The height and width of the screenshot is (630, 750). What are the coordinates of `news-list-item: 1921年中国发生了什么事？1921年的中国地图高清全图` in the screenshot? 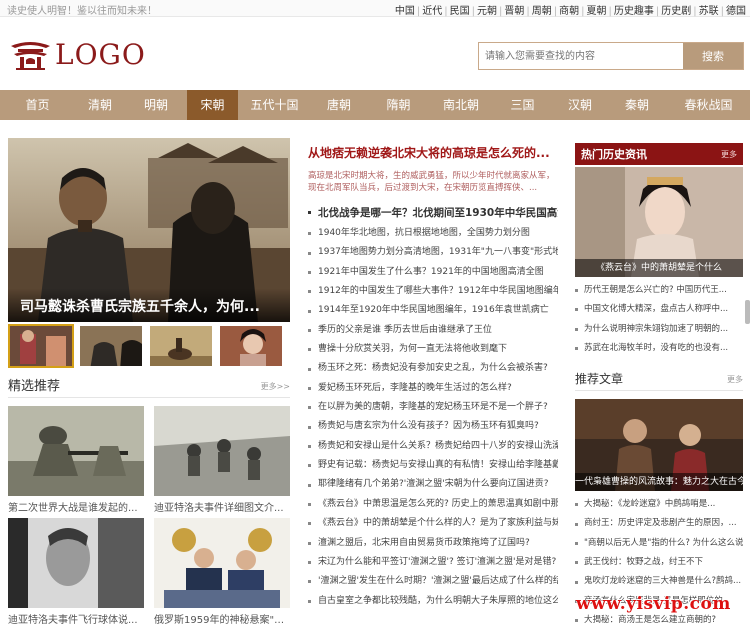 It's located at (433, 272).